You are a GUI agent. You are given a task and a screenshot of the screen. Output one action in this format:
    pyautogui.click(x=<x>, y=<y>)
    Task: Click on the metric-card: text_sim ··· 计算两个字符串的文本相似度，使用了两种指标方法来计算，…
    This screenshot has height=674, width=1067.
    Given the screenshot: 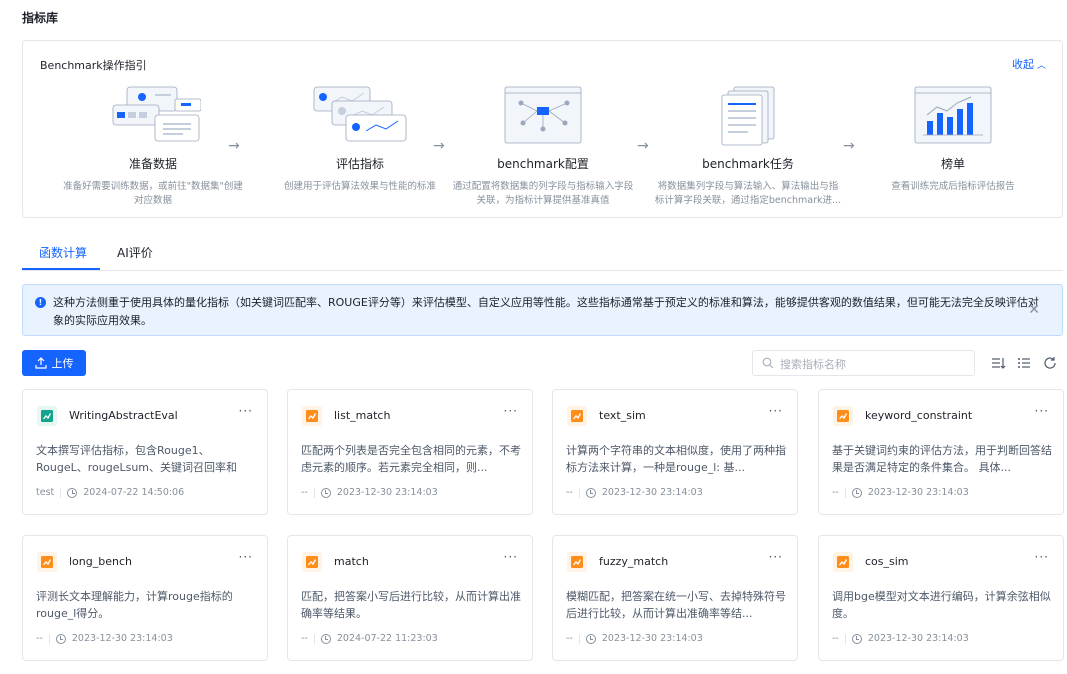 What is the action you would take?
    pyautogui.click(x=675, y=452)
    